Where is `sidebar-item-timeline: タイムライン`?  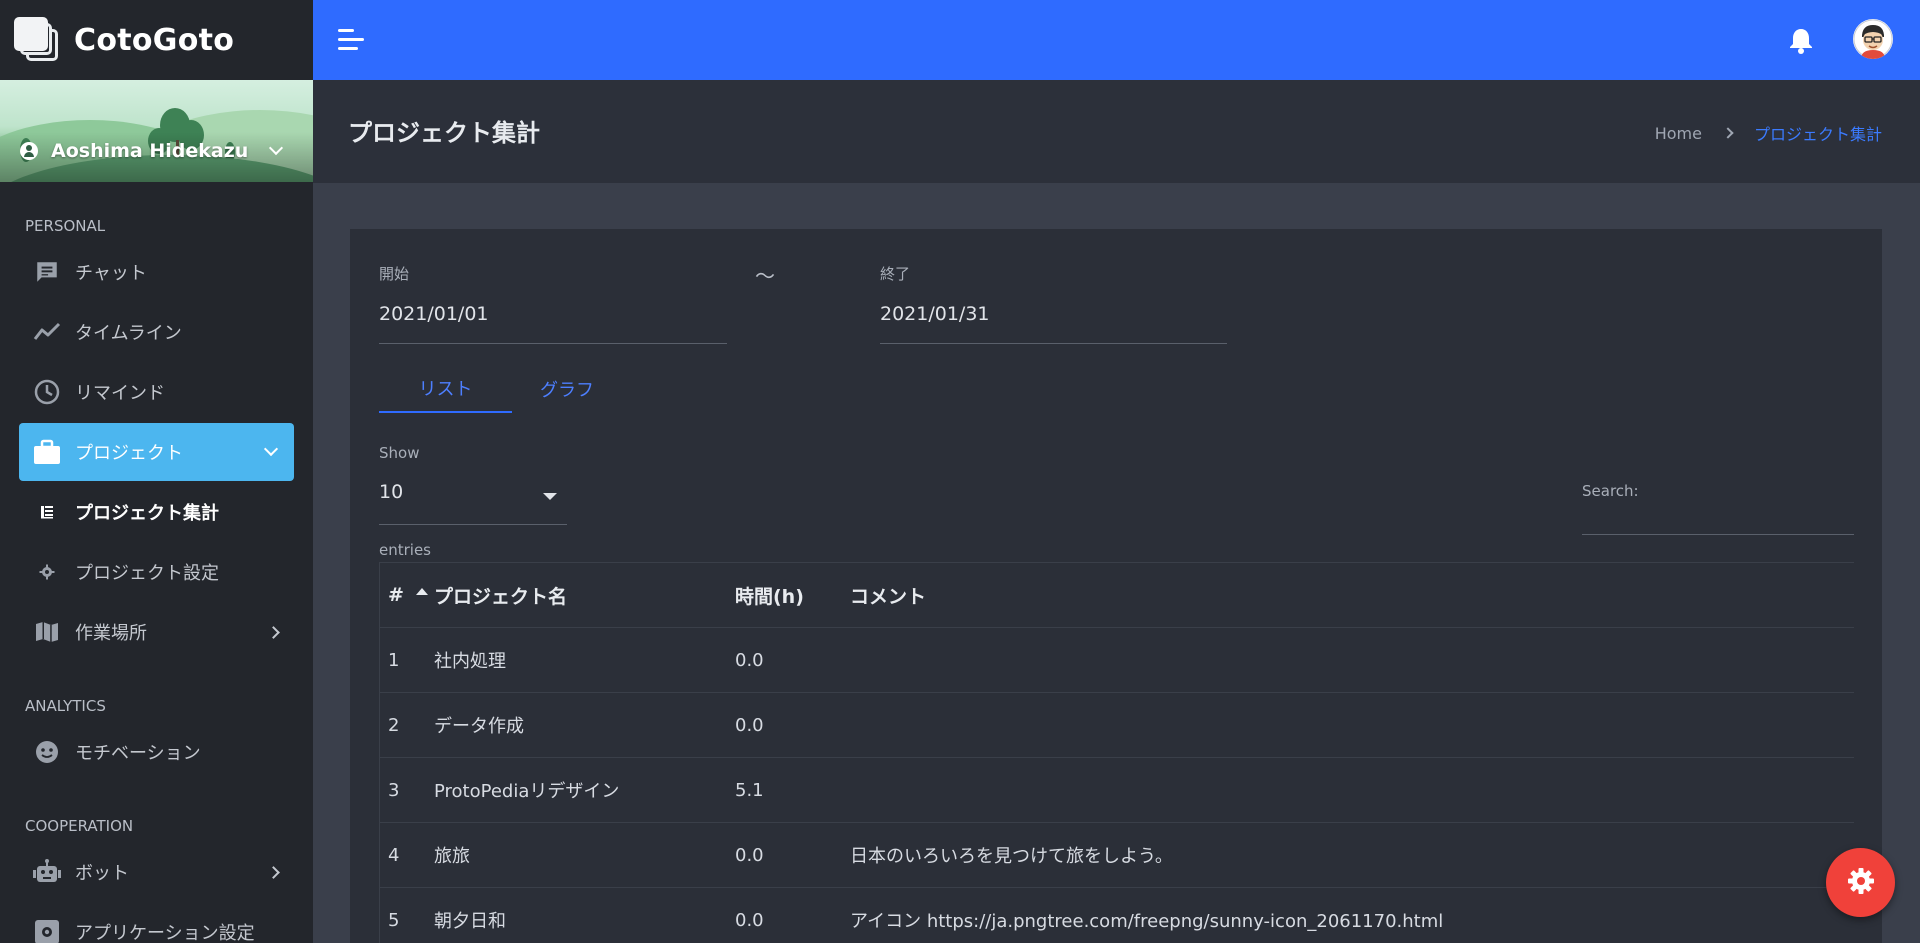 sidebar-item-timeline: タイムライン is located at coordinates (156, 332).